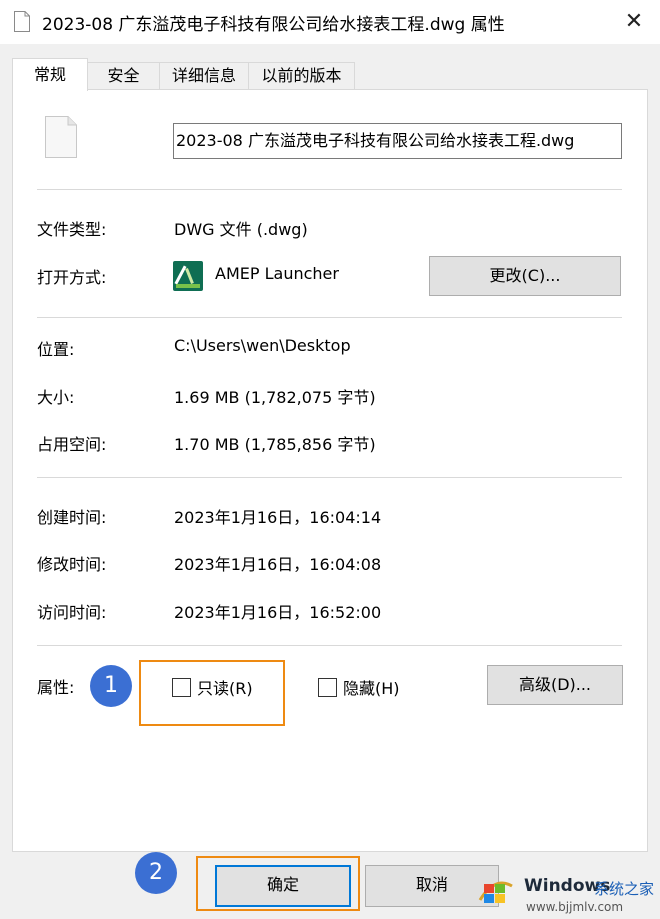  What do you see at coordinates (241, 229) in the screenshot?
I see `file-type-value: DWG 文件 (.dwg)` at bounding box center [241, 229].